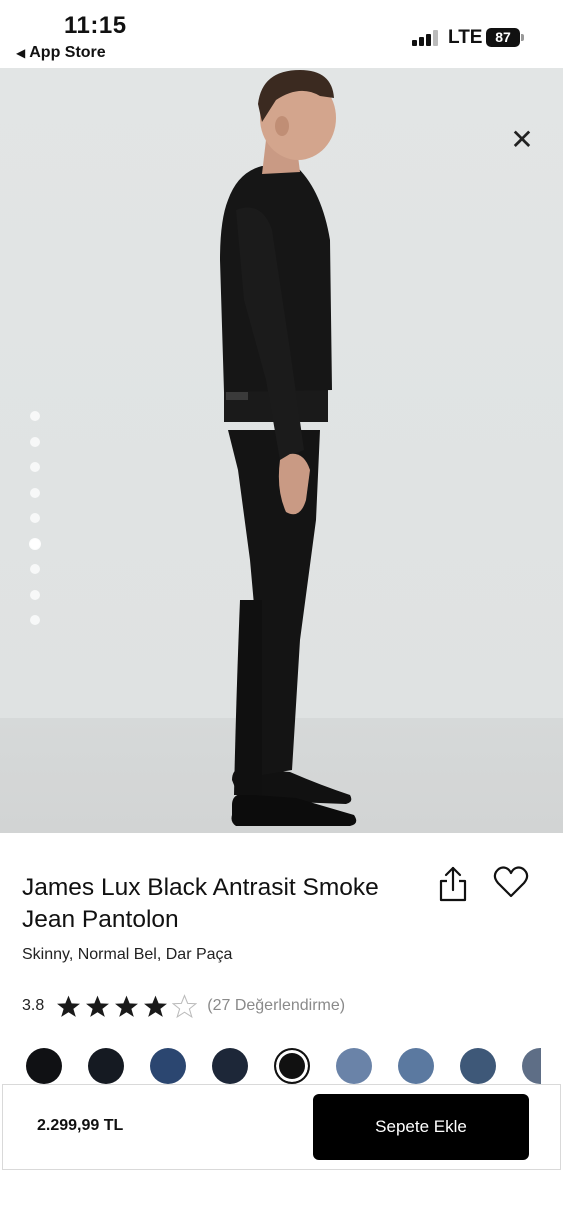  I want to click on rating-stars, so click(127, 1006).